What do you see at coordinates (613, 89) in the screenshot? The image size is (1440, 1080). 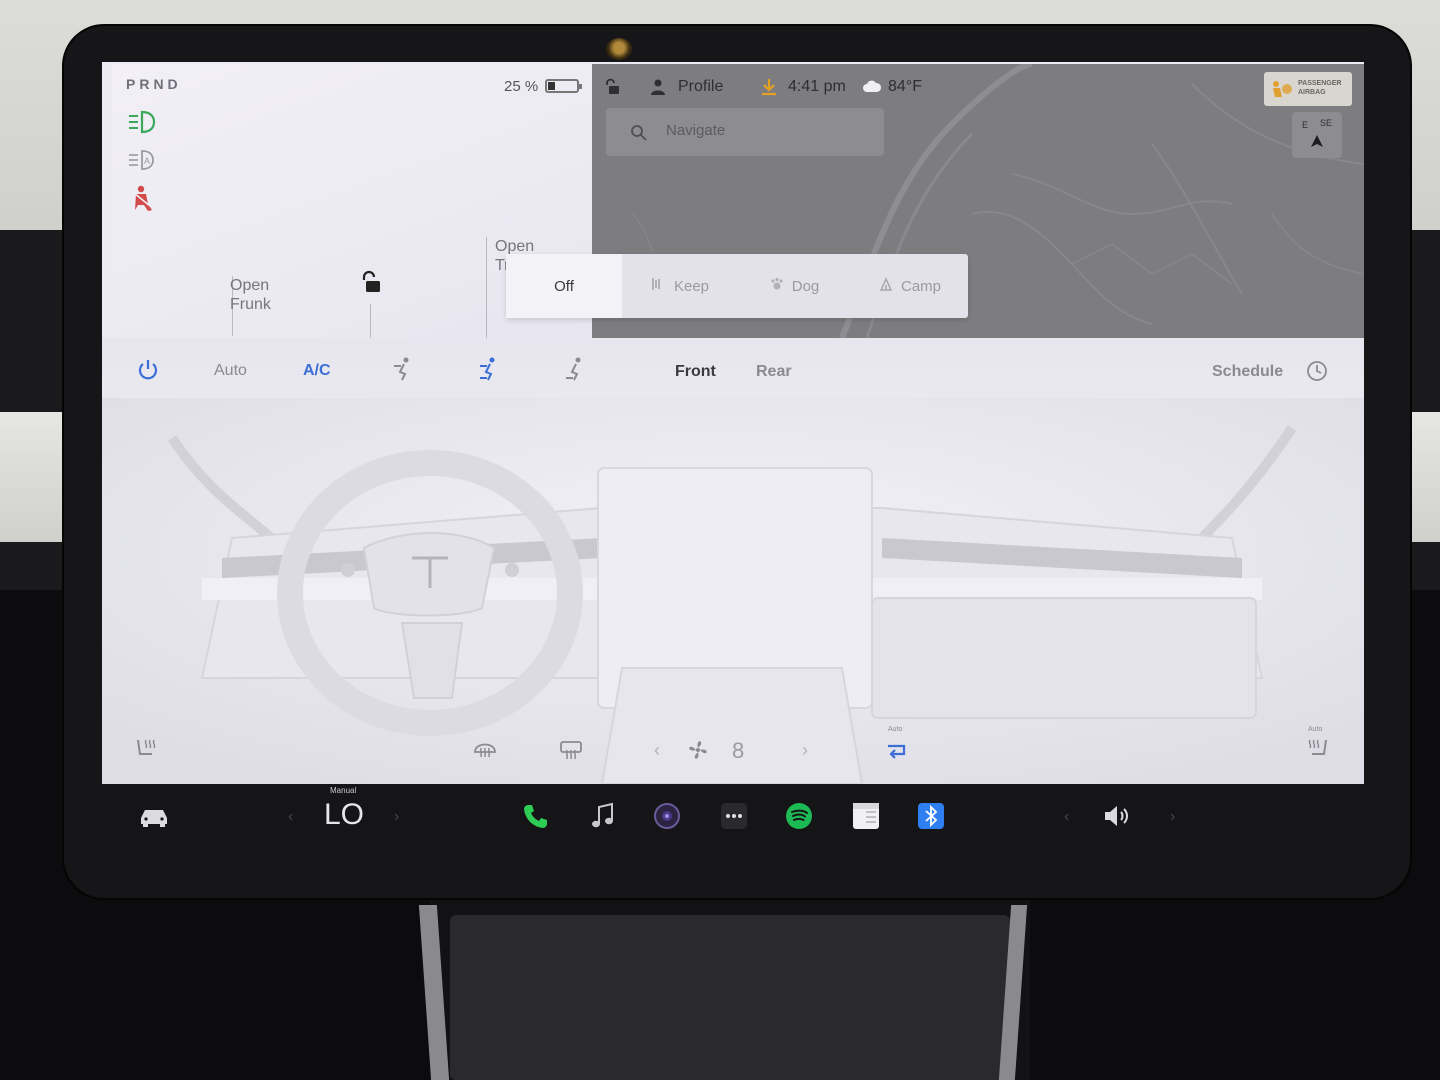 I see `lock-status-icon` at bounding box center [613, 89].